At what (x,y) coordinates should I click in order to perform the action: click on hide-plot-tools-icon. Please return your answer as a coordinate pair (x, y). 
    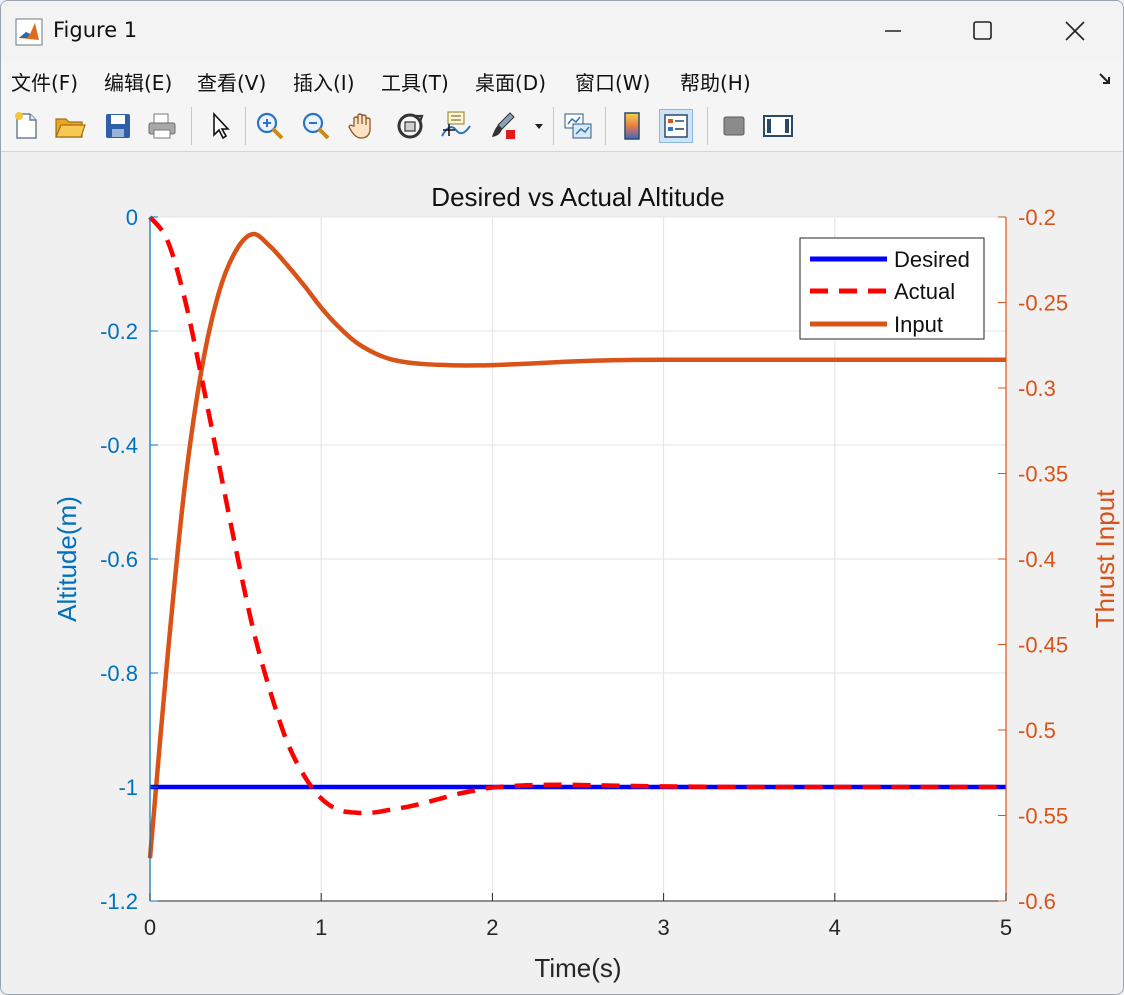
    Looking at the image, I should click on (734, 126).